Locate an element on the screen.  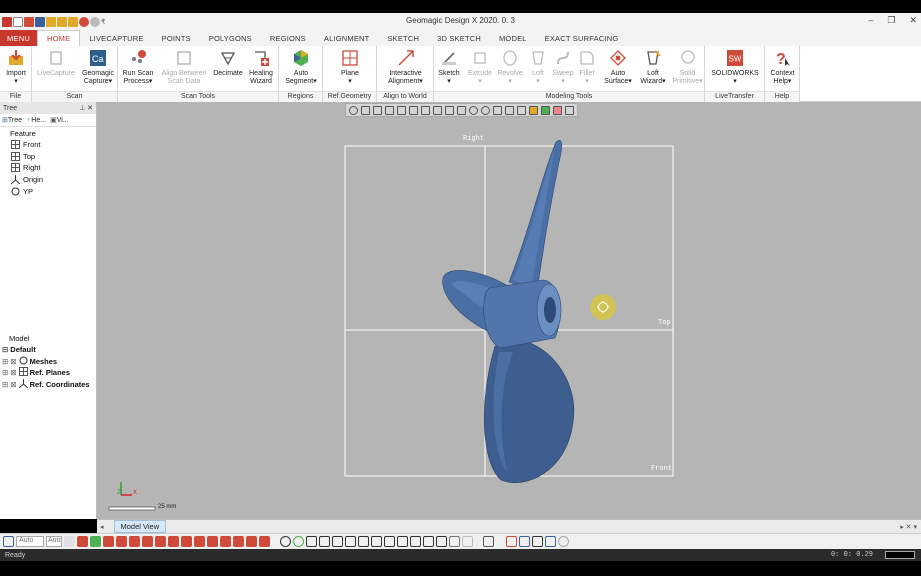
select-surface-icon is located at coordinates (264, 541).